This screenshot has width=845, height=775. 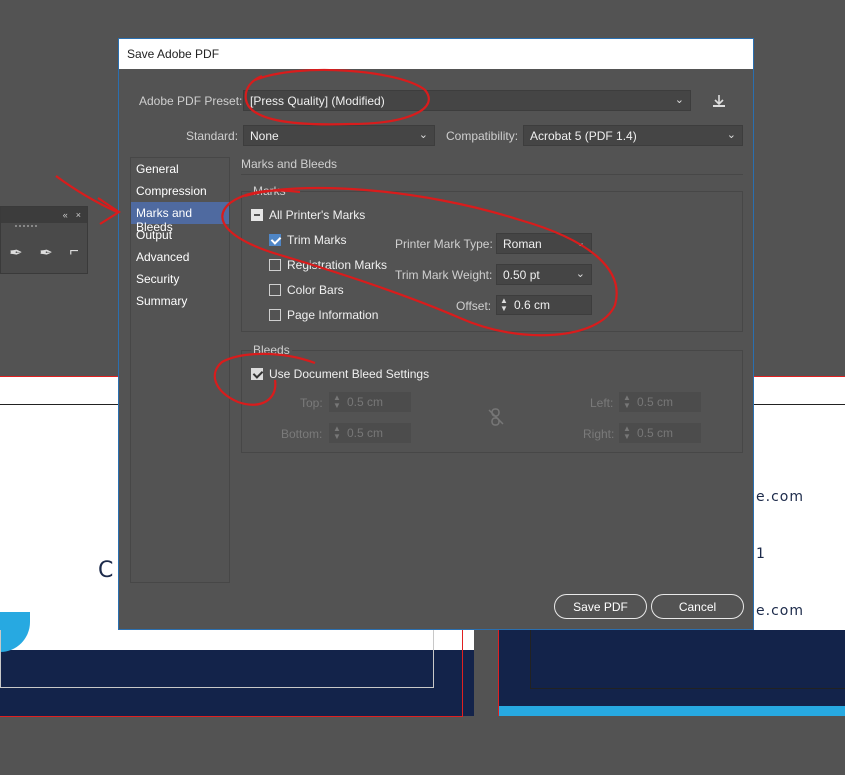 I want to click on bleed-top-label: Top:, so click(x=311, y=403).